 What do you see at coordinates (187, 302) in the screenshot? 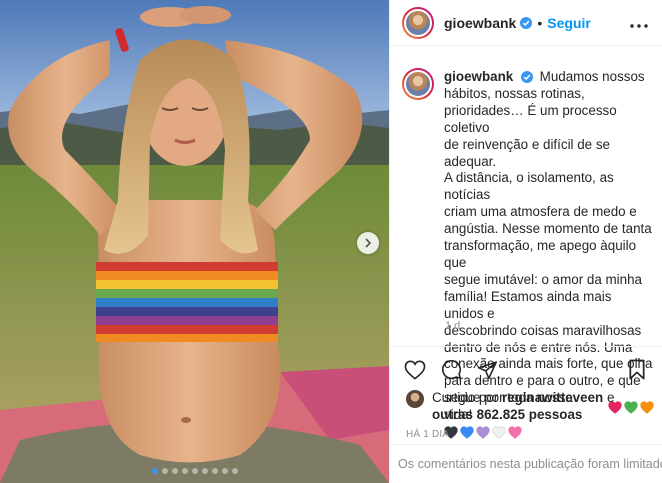
I see `rainbow-top` at bounding box center [187, 302].